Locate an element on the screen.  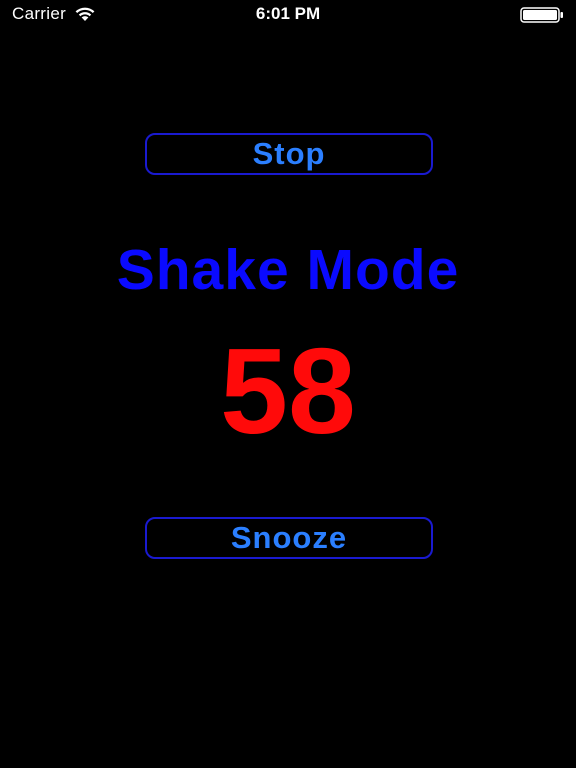
mode-title: Shake Mode is located at coordinates (288, 270).